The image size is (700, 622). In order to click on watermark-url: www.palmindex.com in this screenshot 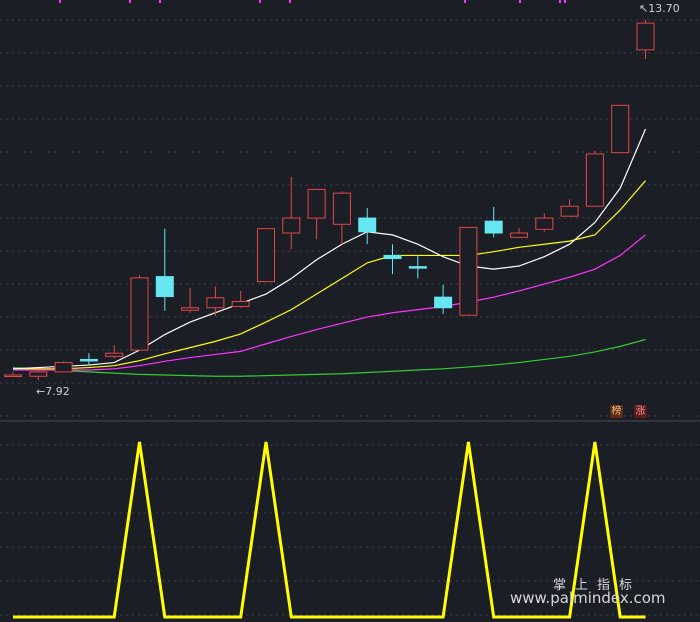, I will do `click(588, 598)`.